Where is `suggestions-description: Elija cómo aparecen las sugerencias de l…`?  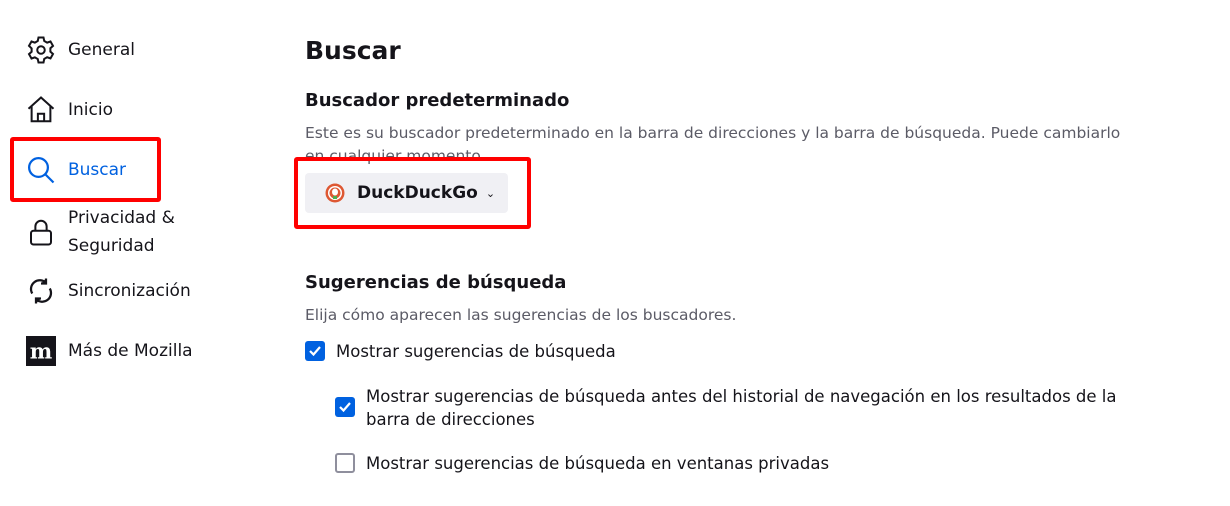
suggestions-description: Elija cómo aparecen las sugerencias de l… is located at coordinates (521, 315).